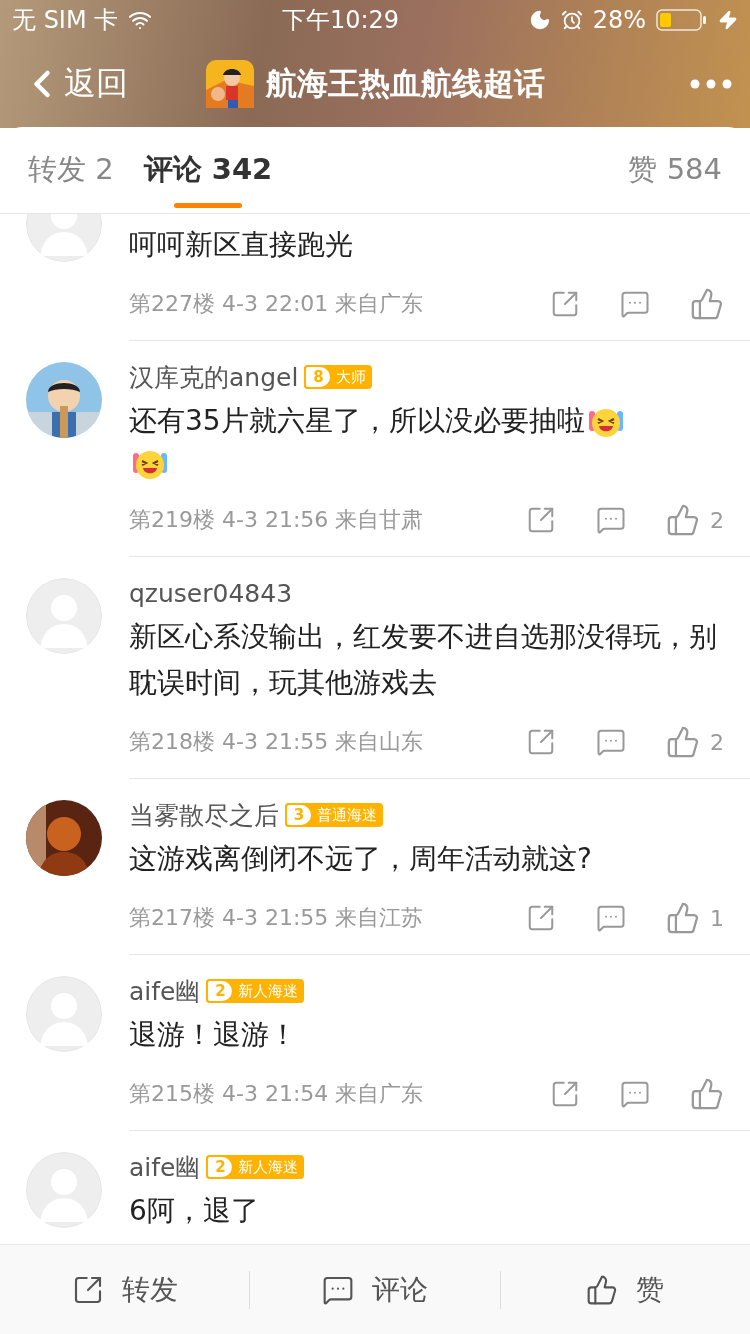  What do you see at coordinates (619, 20) in the screenshot?
I see `battery-percent: 28%` at bounding box center [619, 20].